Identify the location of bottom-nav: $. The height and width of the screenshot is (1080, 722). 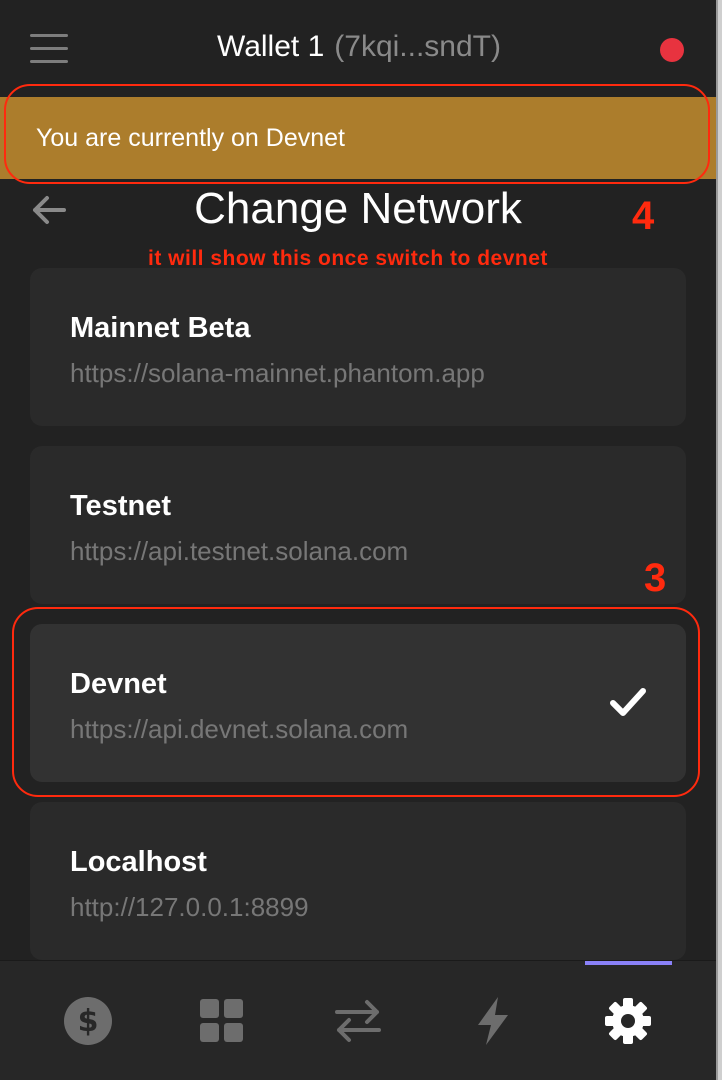
(358, 1020).